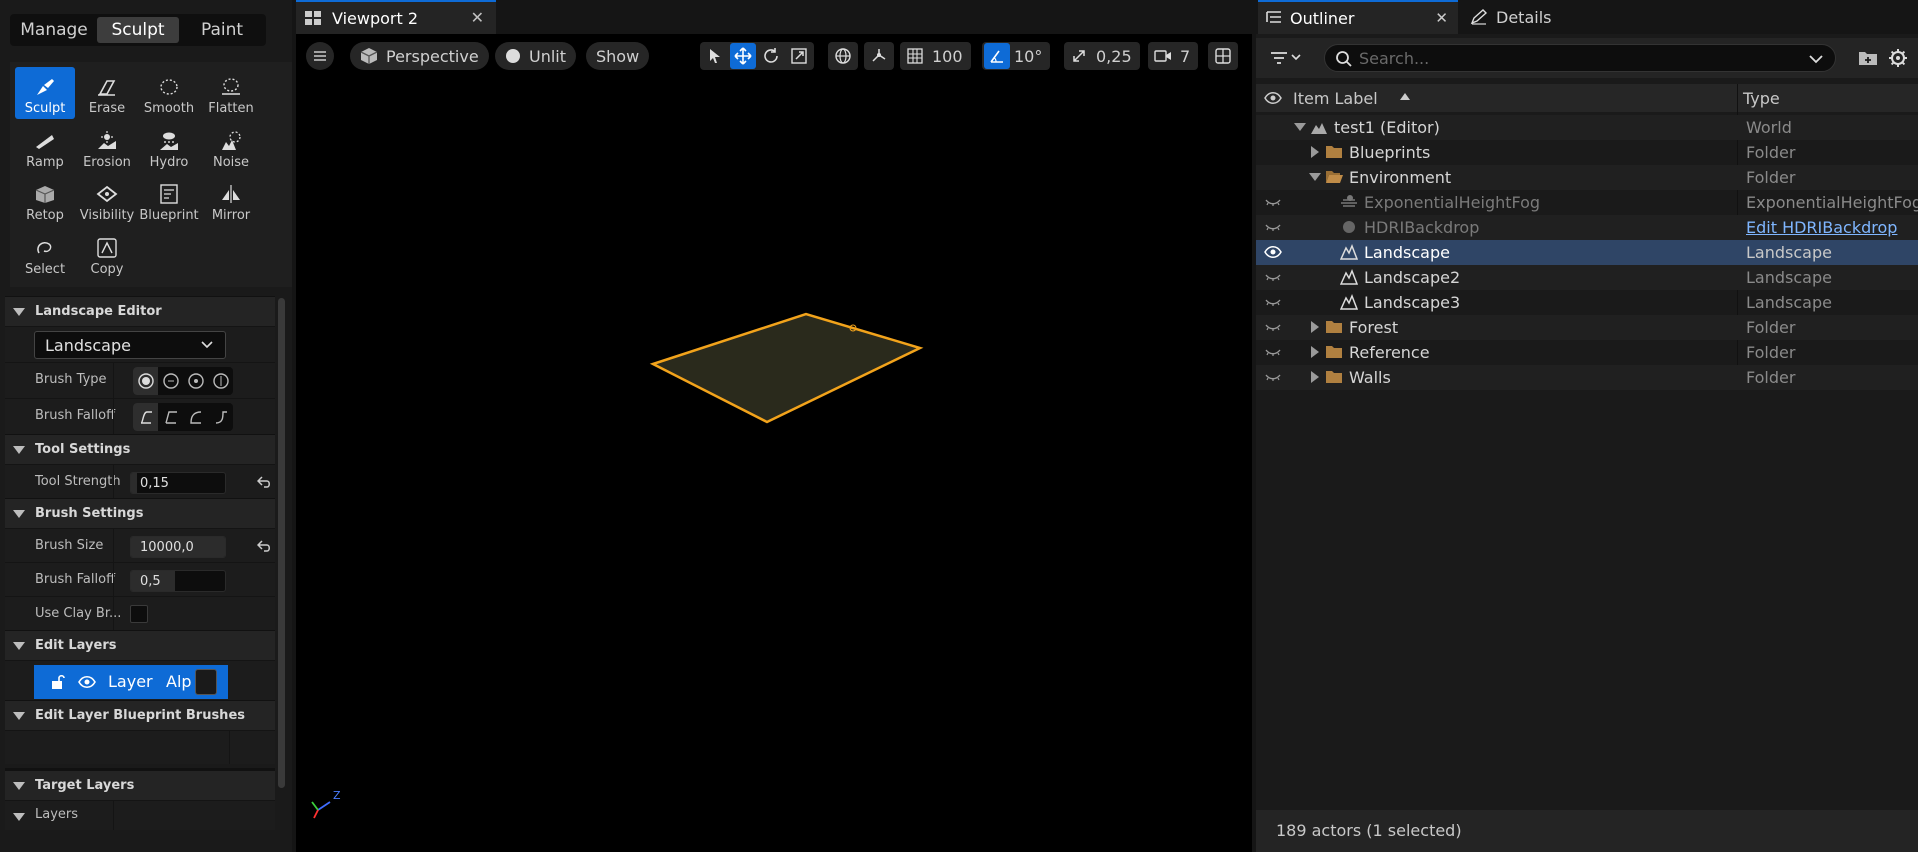 The height and width of the screenshot is (852, 1918). Describe the element at coordinates (1587, 177) in the screenshot. I see `outliner-row: Environment Folder` at that location.